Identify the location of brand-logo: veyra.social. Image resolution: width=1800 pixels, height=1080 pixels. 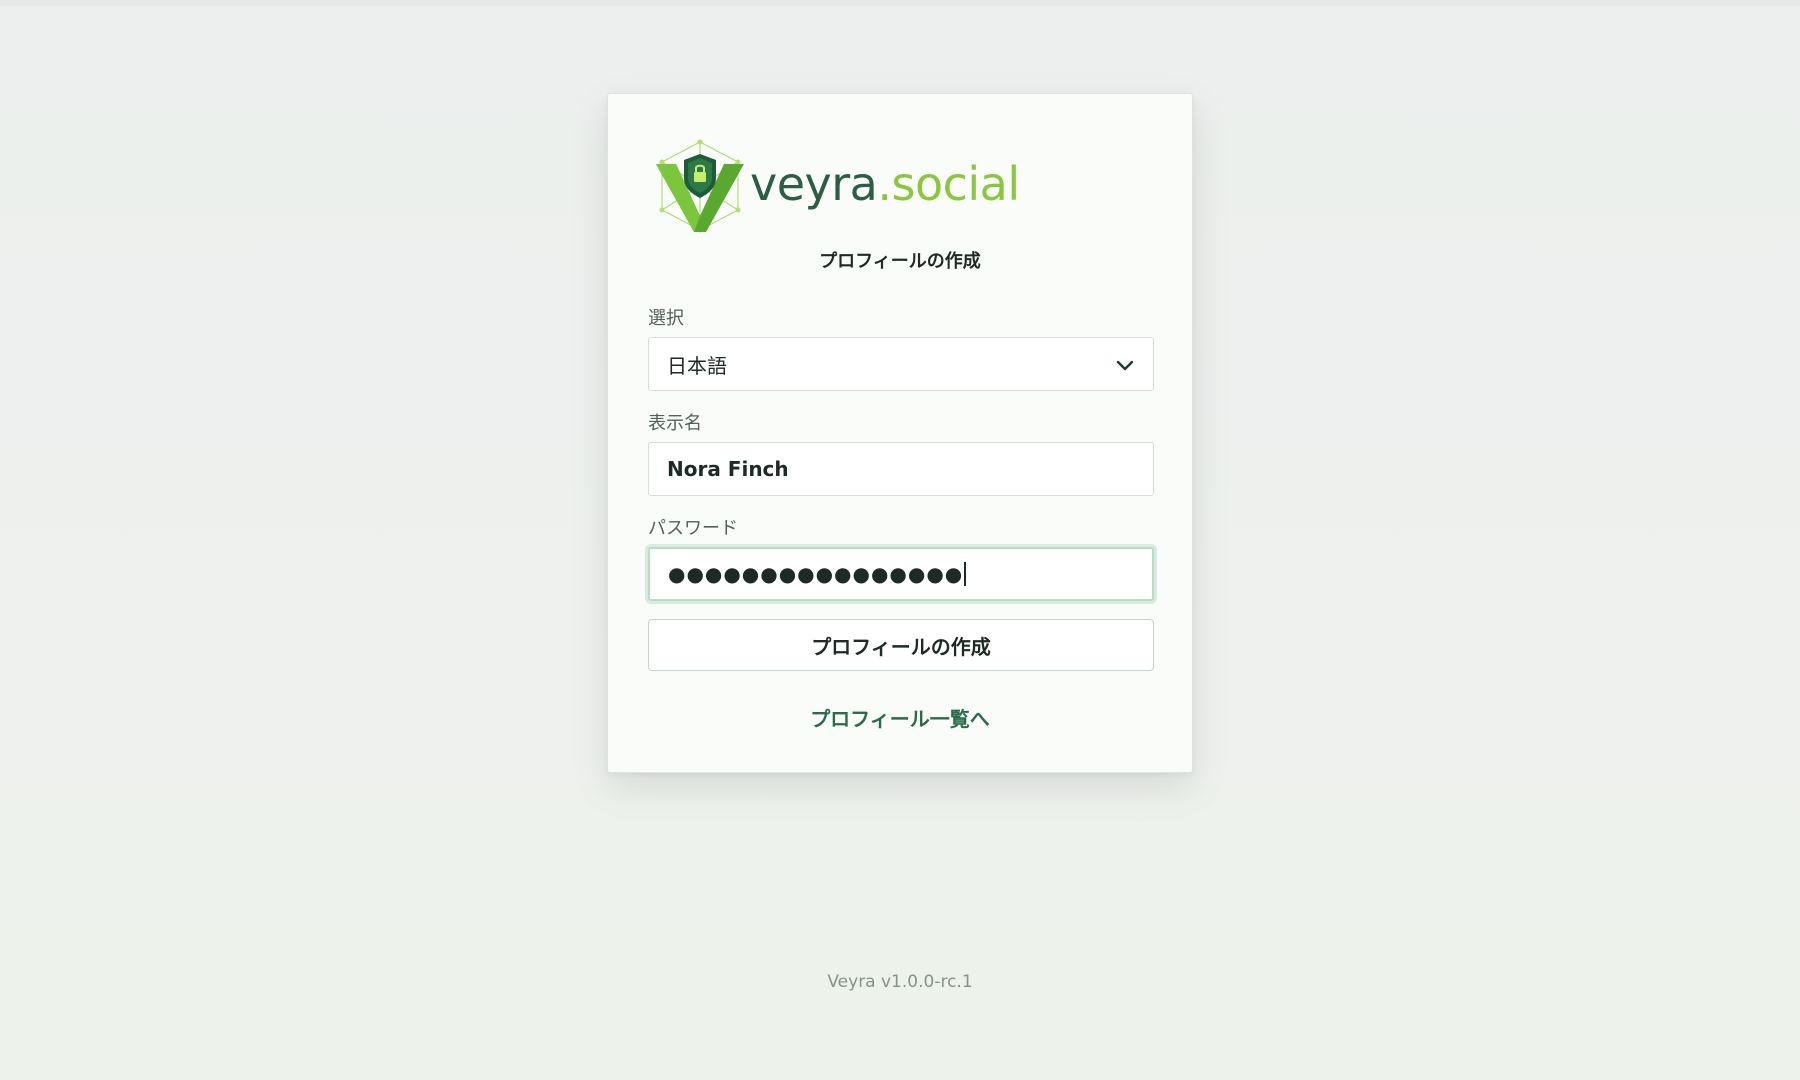
(835, 186).